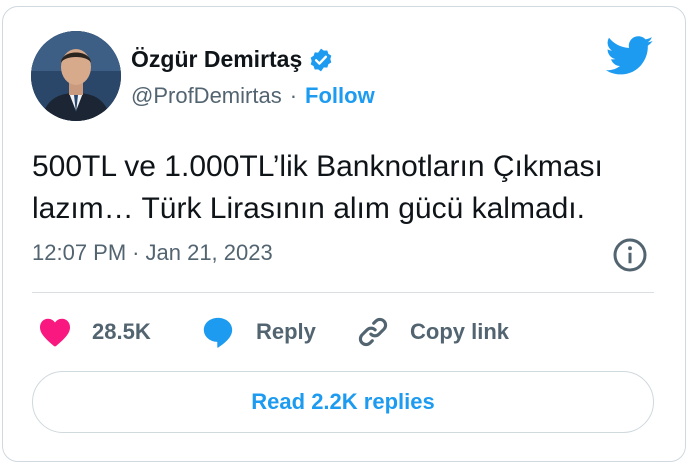 The height and width of the screenshot is (467, 690). I want to click on avatar, so click(76, 76).